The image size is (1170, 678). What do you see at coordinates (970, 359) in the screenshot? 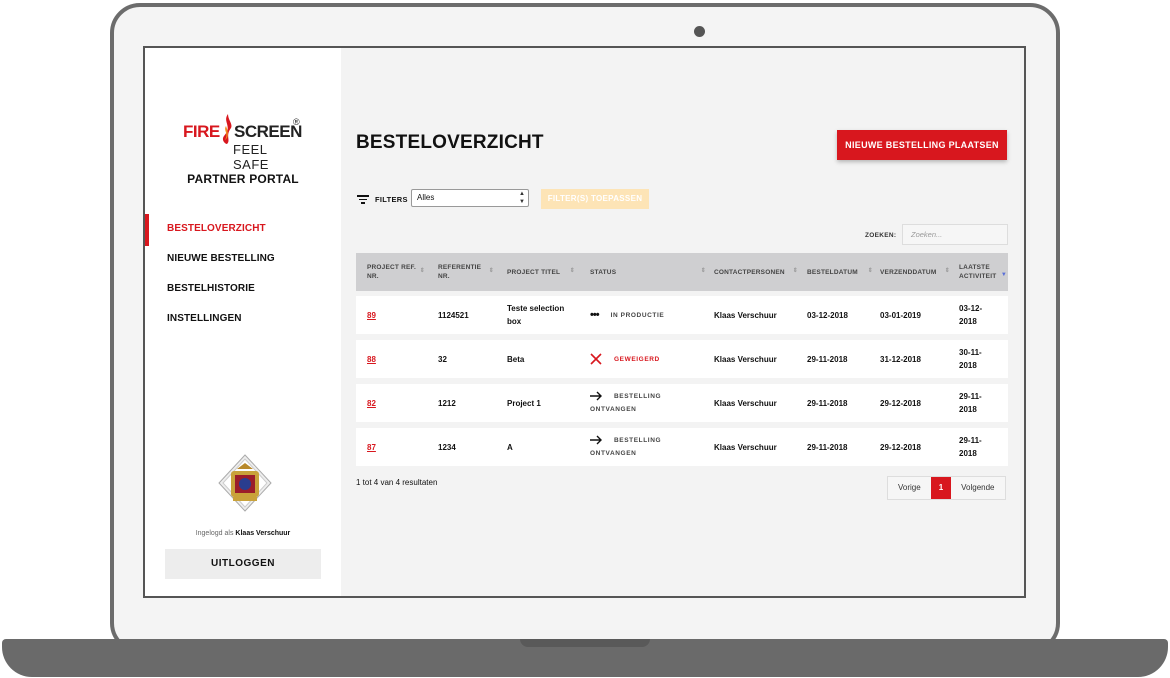
I see `activiteit-cell: 30-11-2018` at bounding box center [970, 359].